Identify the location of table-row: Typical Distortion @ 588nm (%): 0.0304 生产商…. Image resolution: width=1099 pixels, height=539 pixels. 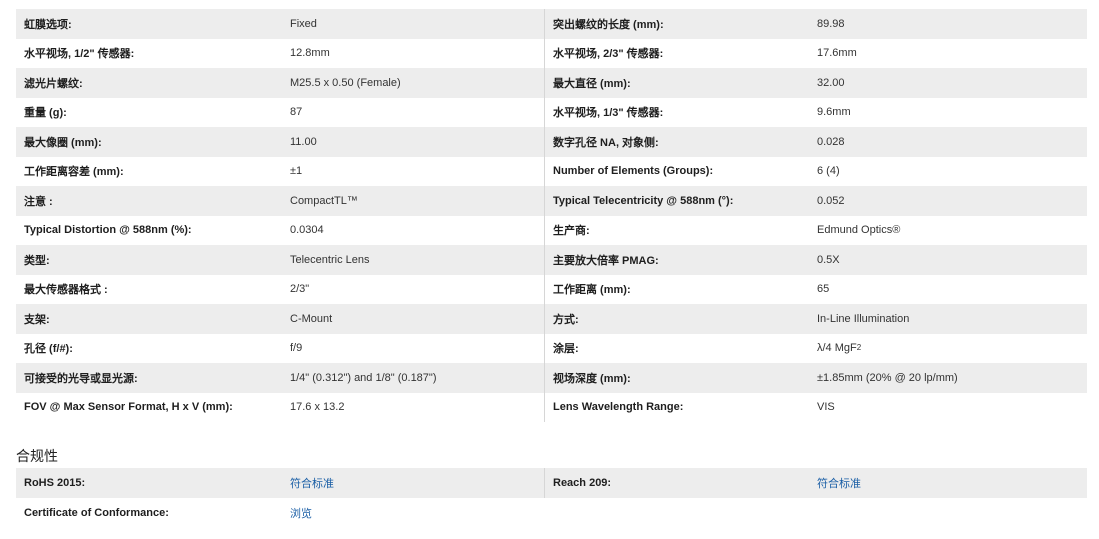
(551, 230).